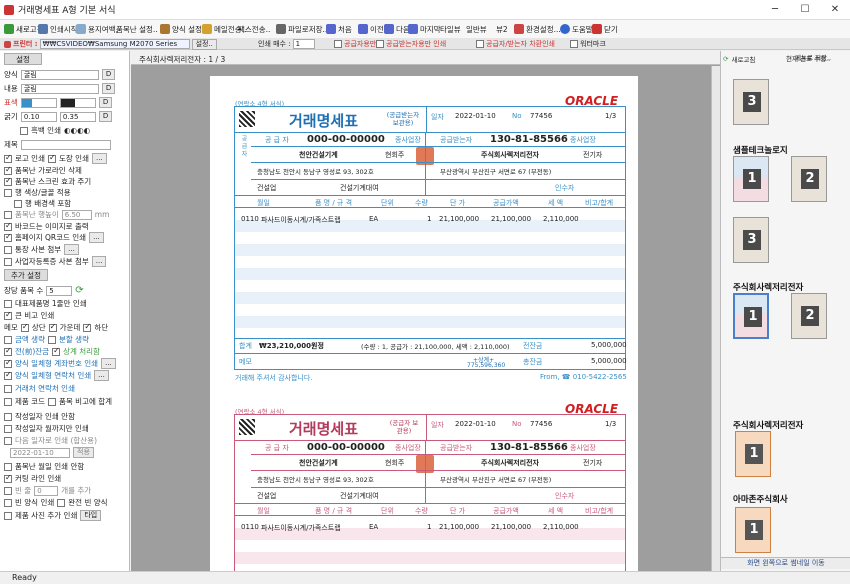 This screenshot has height=584, width=850. What do you see at coordinates (137, 29) in the screenshot?
I see `item-setup-button: 품목난 설정..` at bounding box center [137, 29].